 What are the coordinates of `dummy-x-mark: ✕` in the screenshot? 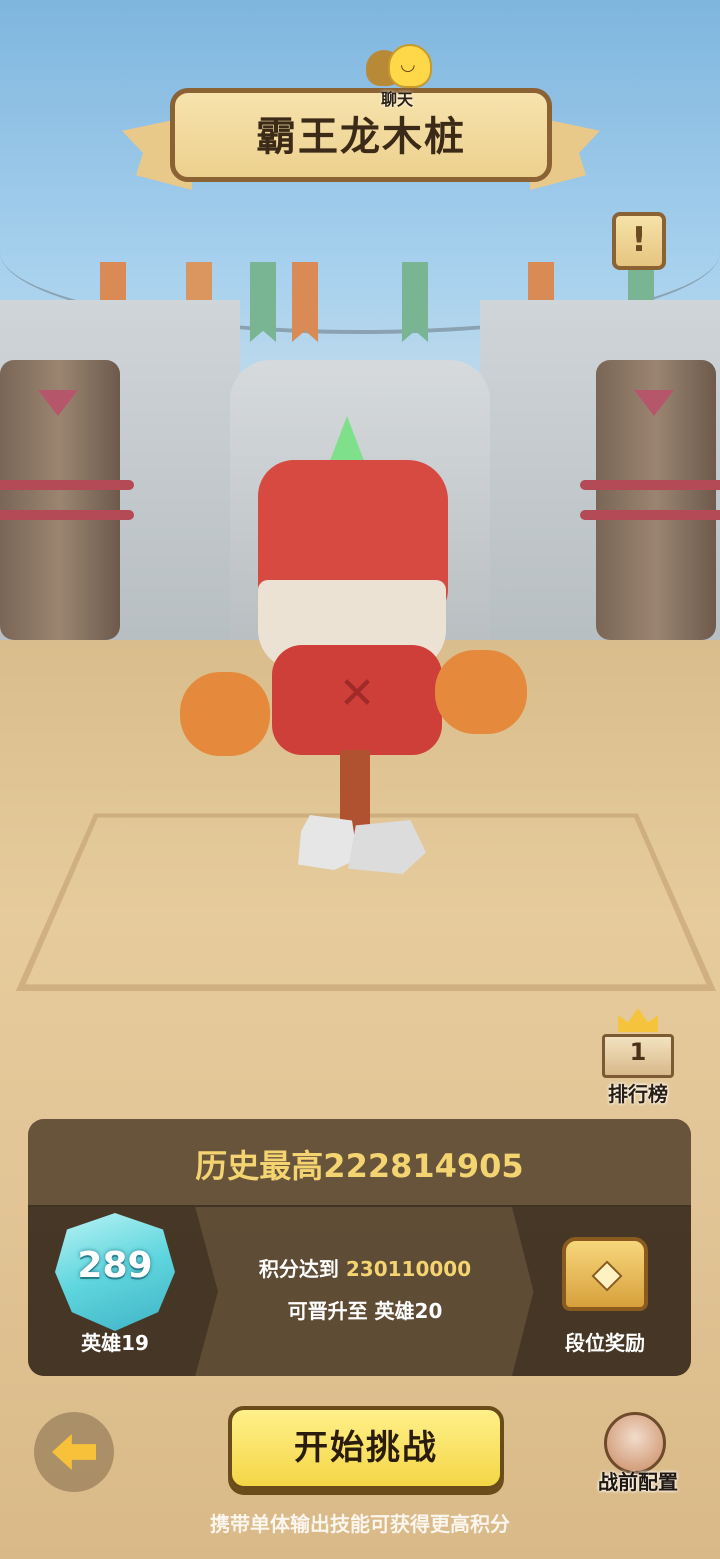 It's located at (357, 694).